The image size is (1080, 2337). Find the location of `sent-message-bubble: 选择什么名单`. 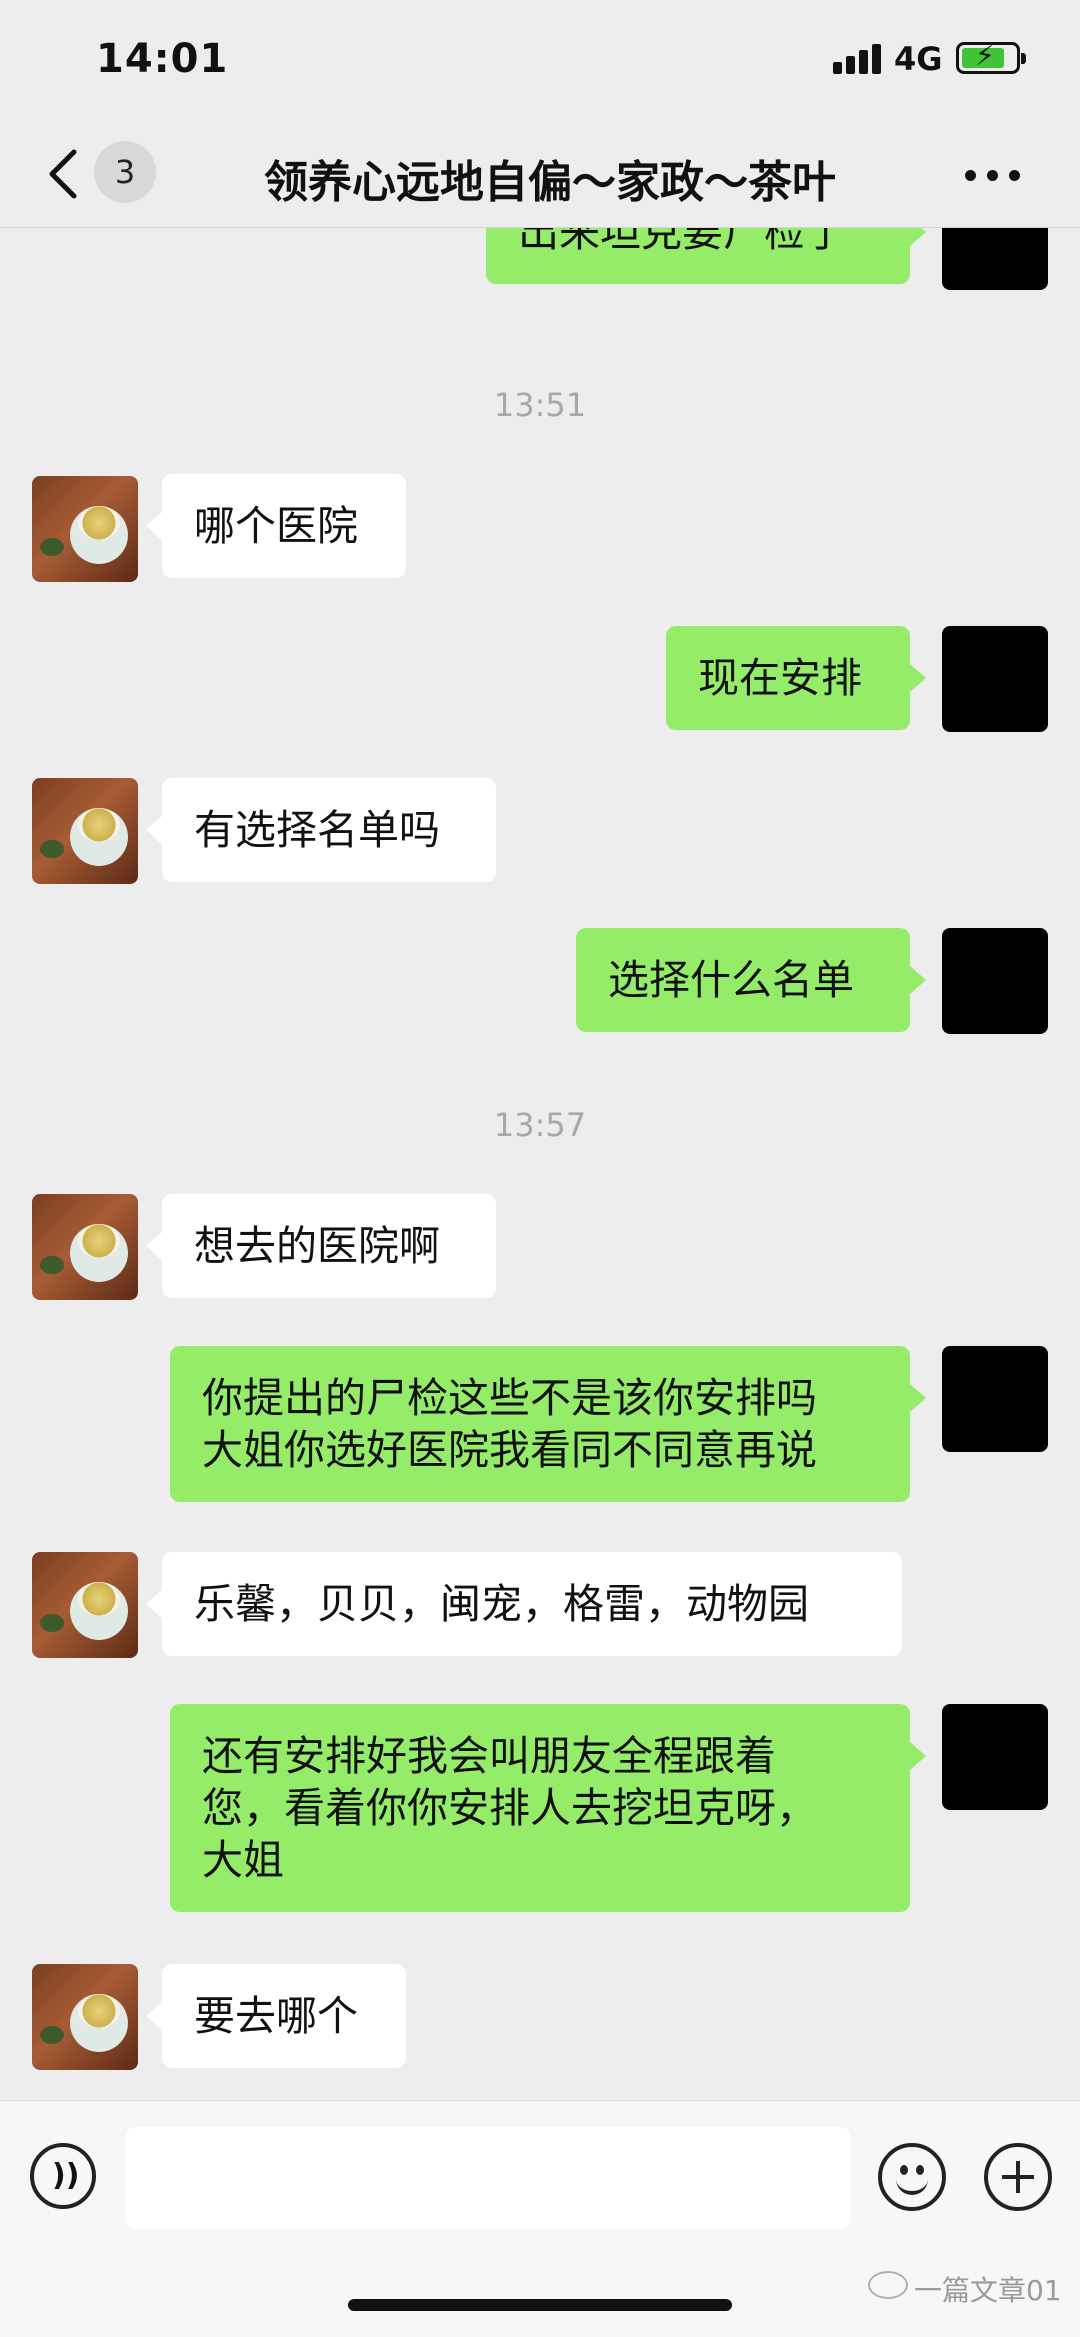

sent-message-bubble: 选择什么名单 is located at coordinates (751, 980).